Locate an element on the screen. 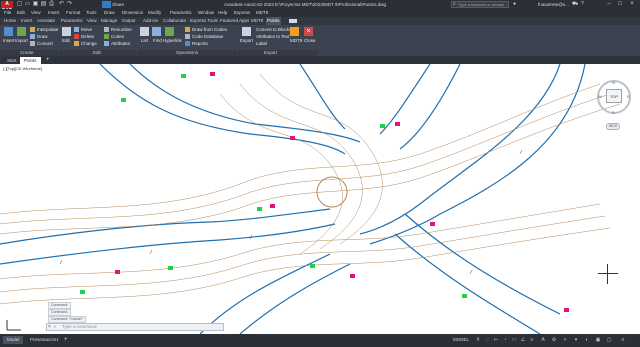 This screenshot has height=347, width=640. compass-south: S is located at coordinates (613, 112).